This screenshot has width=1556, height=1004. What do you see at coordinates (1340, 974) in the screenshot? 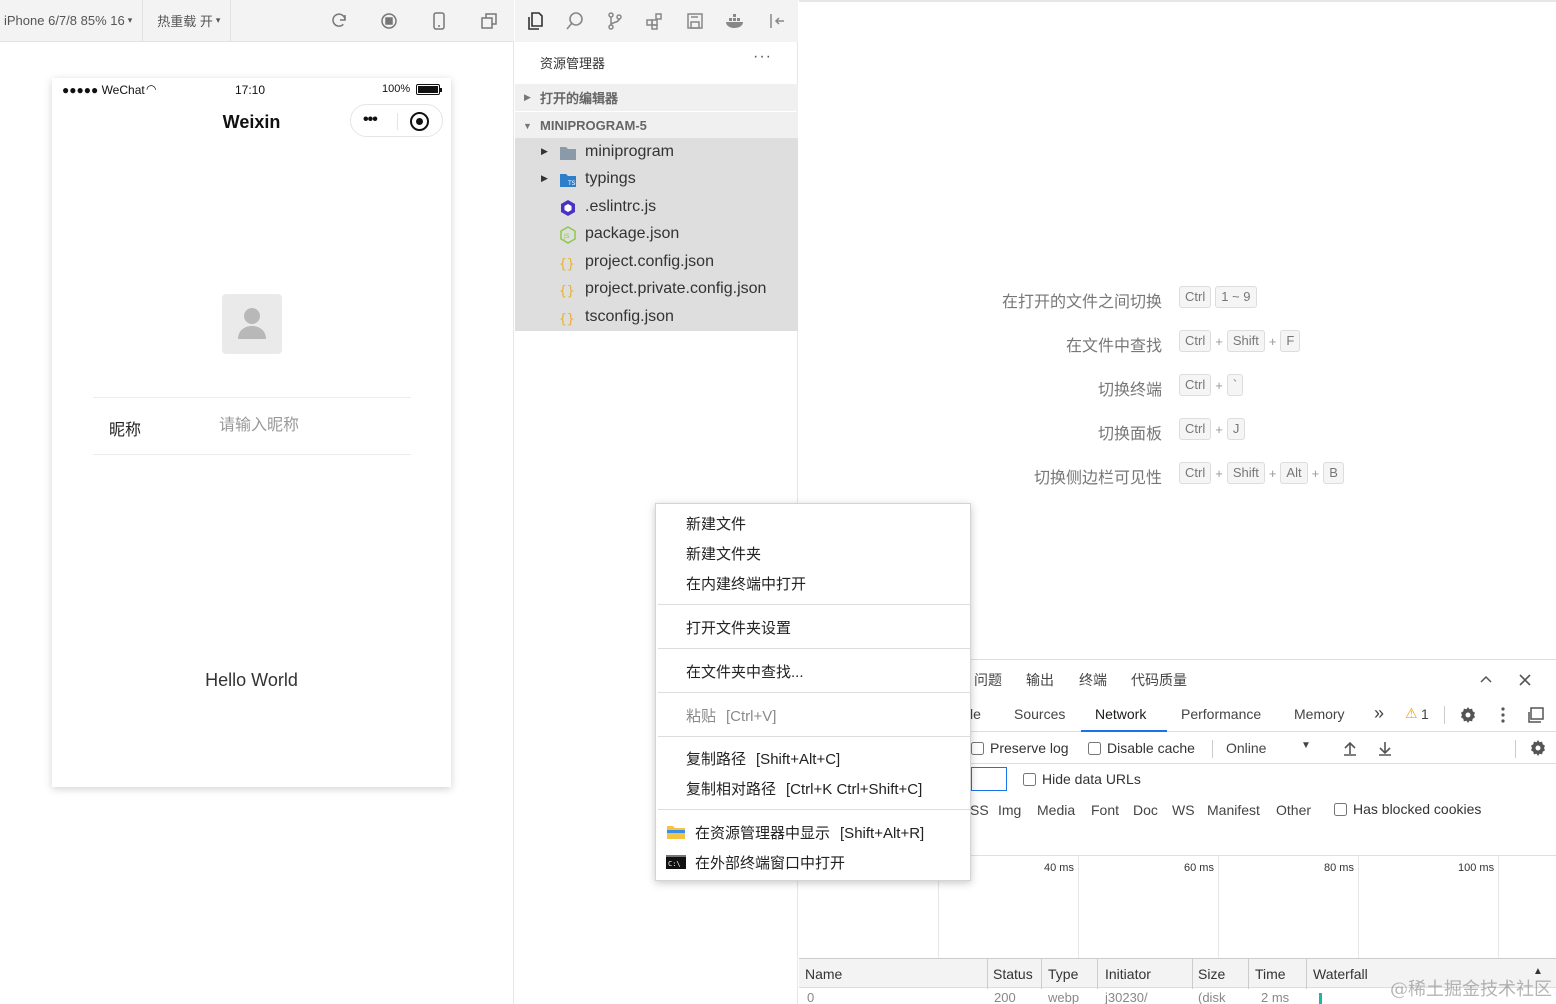
I see `column-waterfall: Waterfall` at bounding box center [1340, 974].